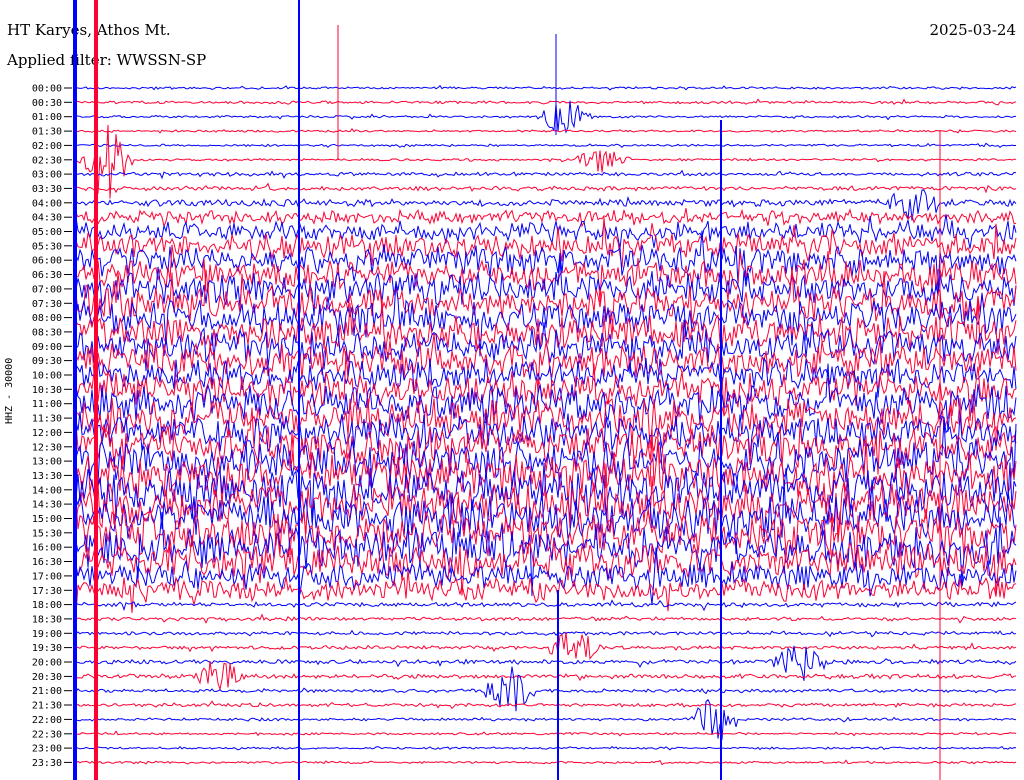  I want to click on row-time-label: 02:00, so click(47, 146).